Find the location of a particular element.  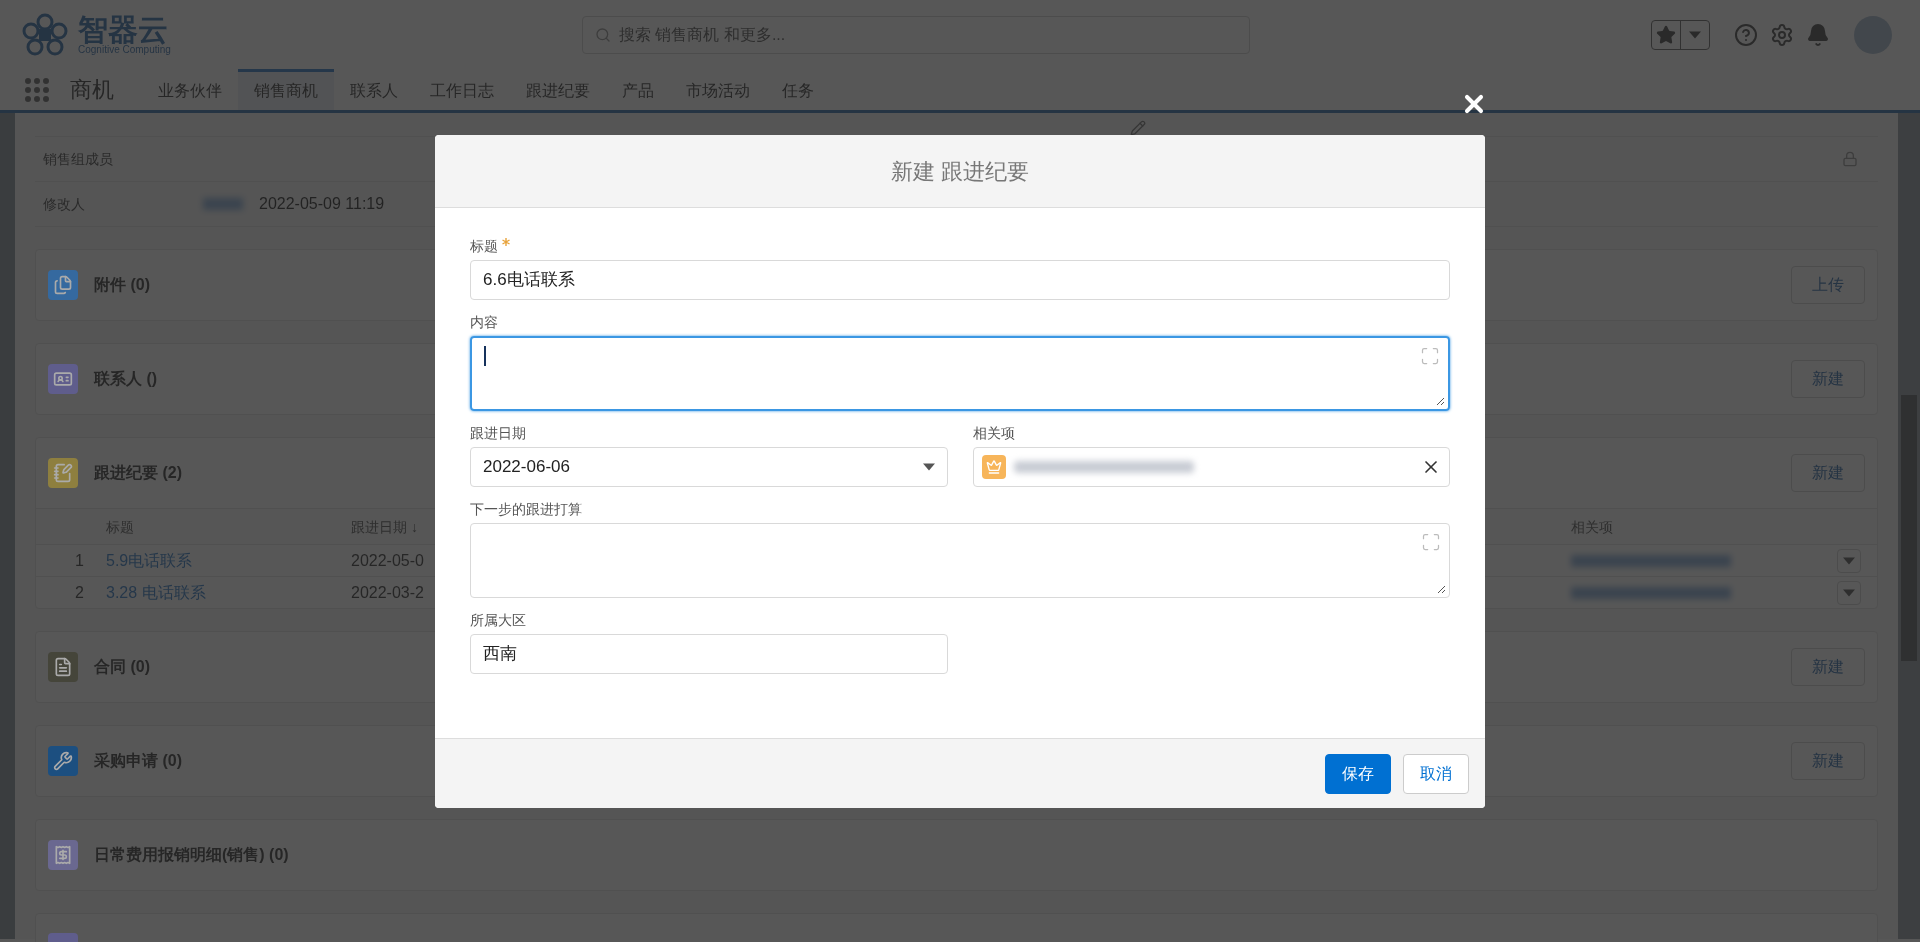

text-cursor is located at coordinates (485, 356).